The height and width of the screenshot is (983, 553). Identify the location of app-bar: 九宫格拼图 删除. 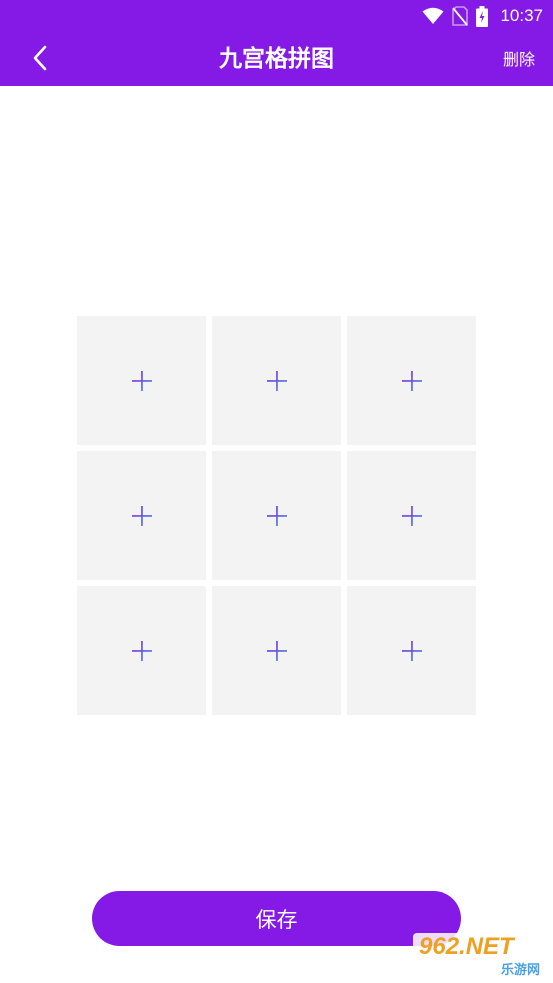
(276, 59).